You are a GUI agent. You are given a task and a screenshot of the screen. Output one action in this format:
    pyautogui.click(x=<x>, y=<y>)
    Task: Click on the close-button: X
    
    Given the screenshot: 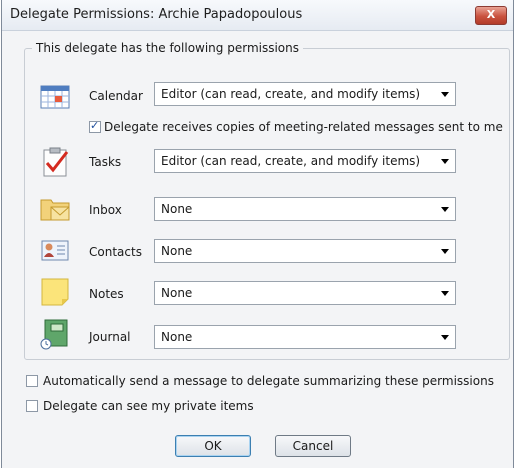 What is the action you would take?
    pyautogui.click(x=491, y=15)
    